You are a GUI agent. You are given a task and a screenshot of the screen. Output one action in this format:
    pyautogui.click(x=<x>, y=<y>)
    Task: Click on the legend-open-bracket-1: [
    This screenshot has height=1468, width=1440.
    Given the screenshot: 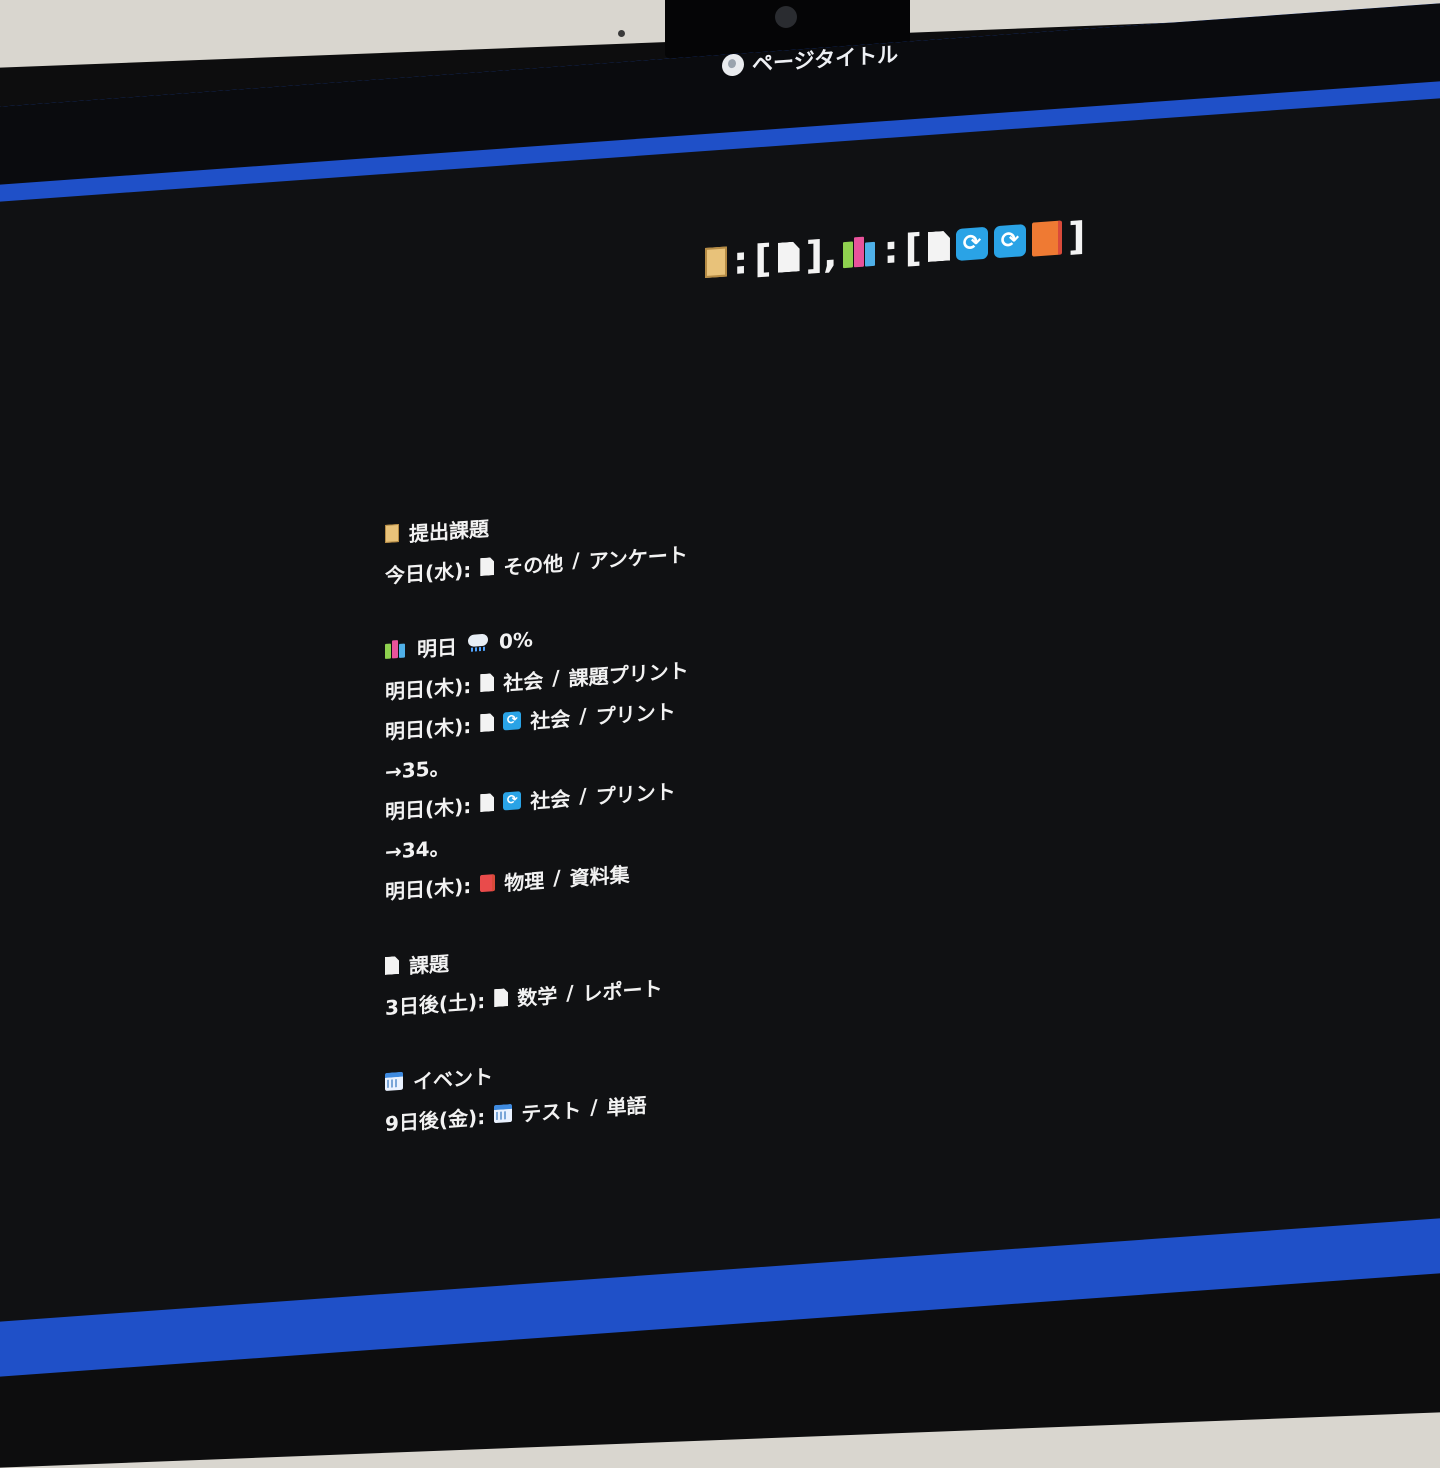 What is the action you would take?
    pyautogui.click(x=763, y=259)
    